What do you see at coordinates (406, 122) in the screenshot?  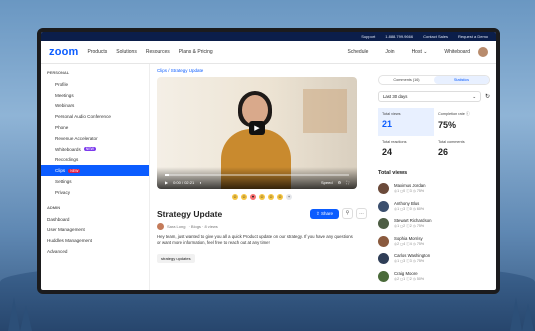 I see `stat-total-views: Total views 21` at bounding box center [406, 122].